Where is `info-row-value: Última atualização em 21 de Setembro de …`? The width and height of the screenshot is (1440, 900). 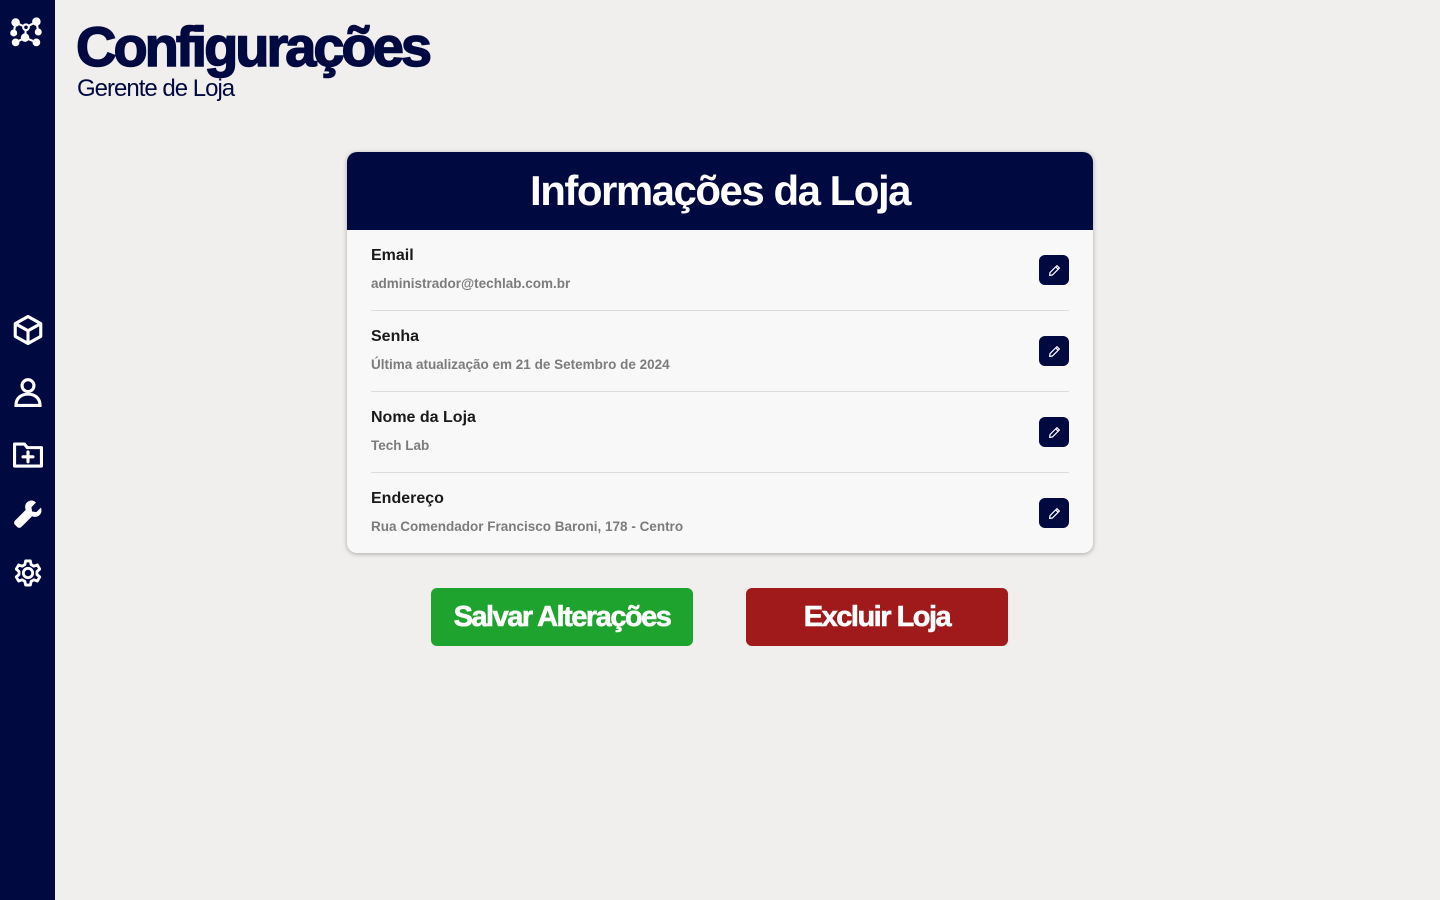 info-row-value: Última atualização em 21 de Setembro de … is located at coordinates (520, 364).